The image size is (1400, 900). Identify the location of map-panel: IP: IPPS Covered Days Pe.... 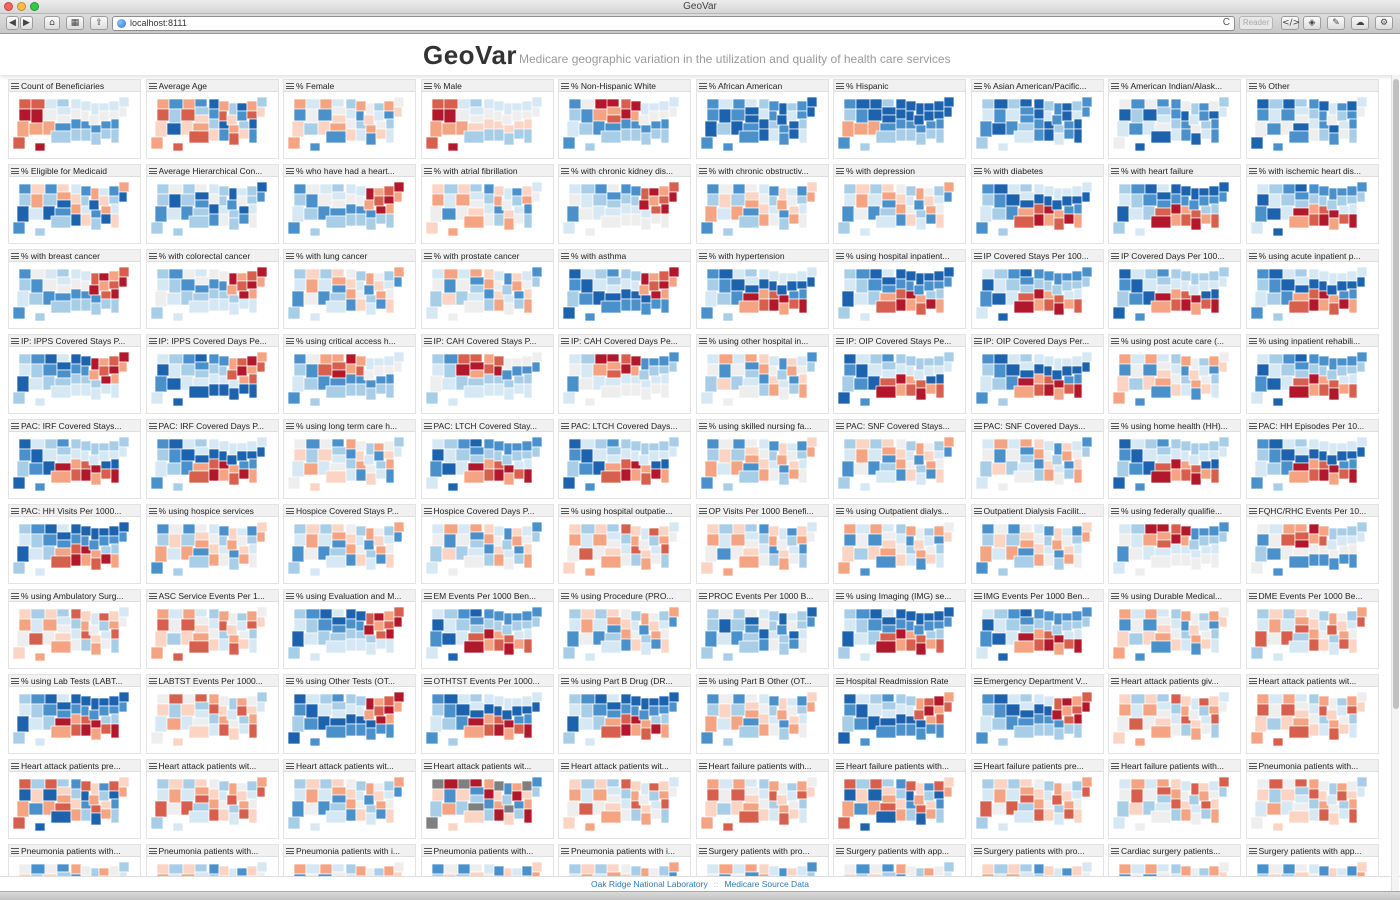
(212, 374).